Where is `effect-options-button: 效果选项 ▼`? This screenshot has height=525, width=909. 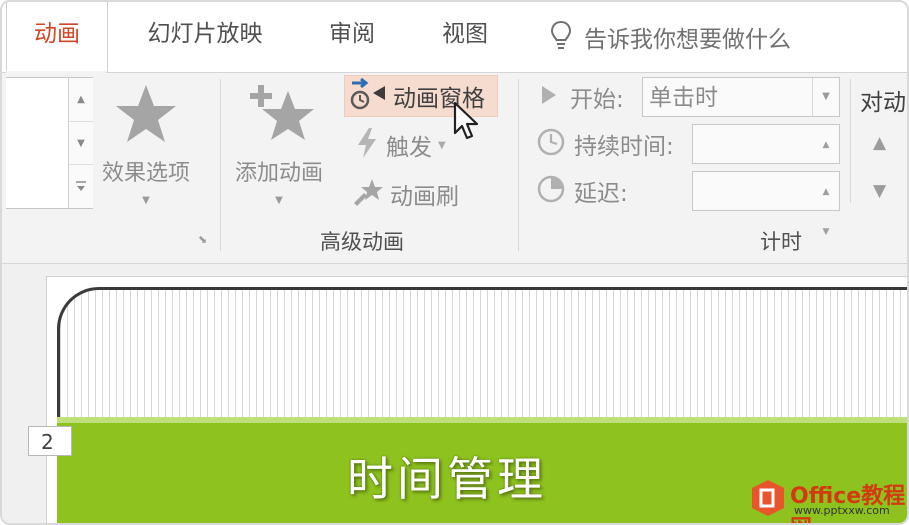 effect-options-button: 效果选项 ▼ is located at coordinates (146, 144).